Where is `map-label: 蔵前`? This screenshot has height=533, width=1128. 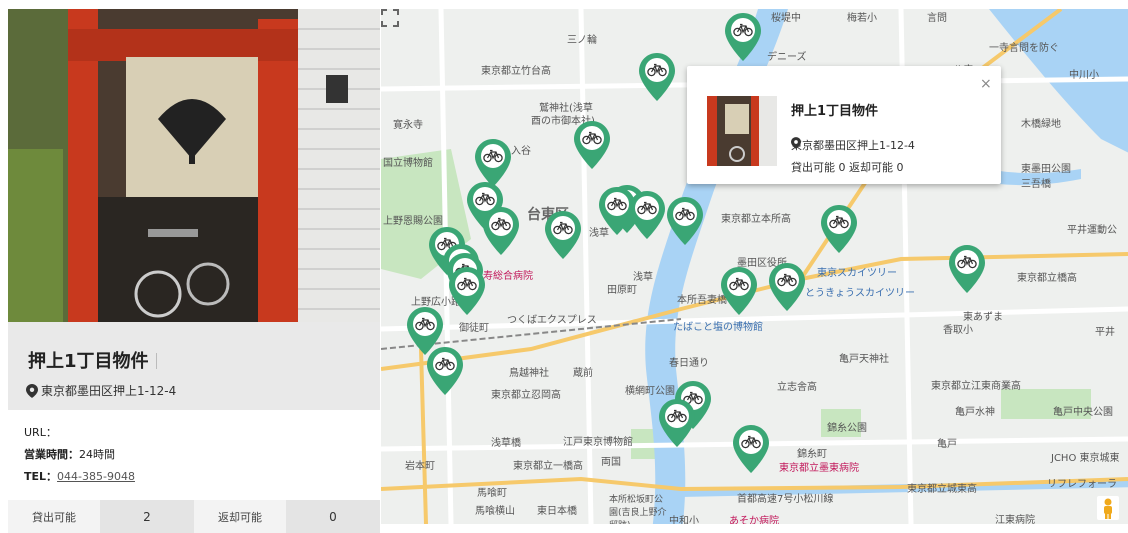 map-label: 蔵前 is located at coordinates (583, 373).